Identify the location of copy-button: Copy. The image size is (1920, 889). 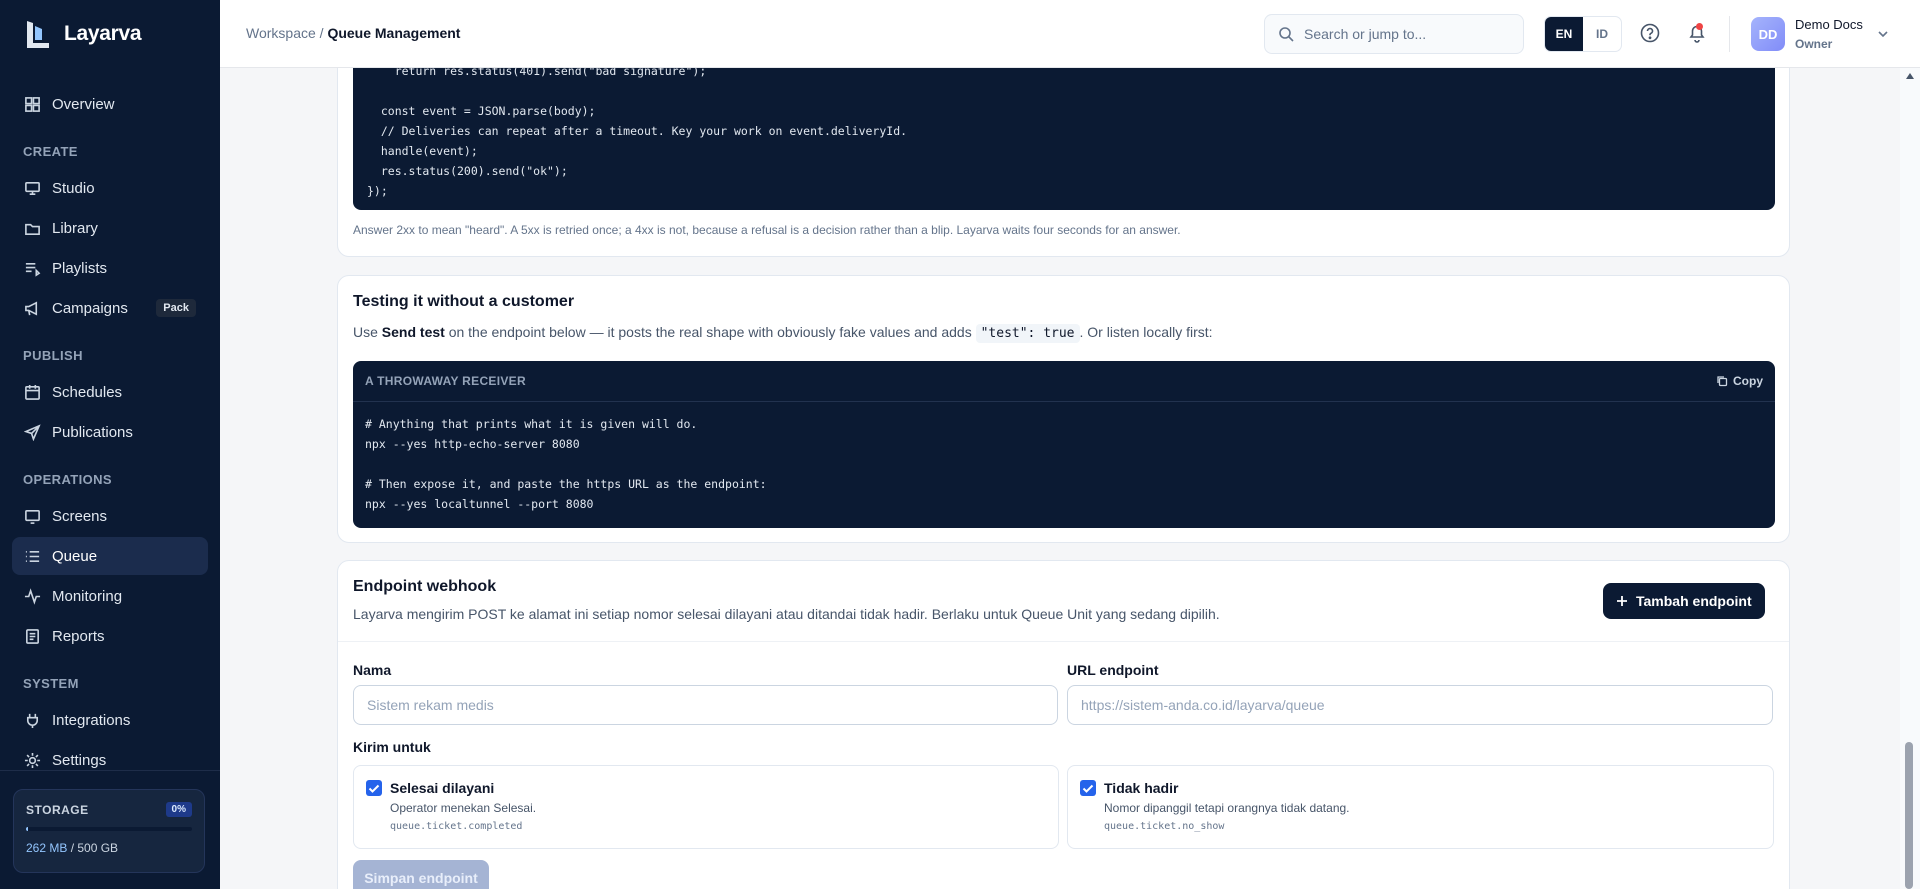
(1739, 381).